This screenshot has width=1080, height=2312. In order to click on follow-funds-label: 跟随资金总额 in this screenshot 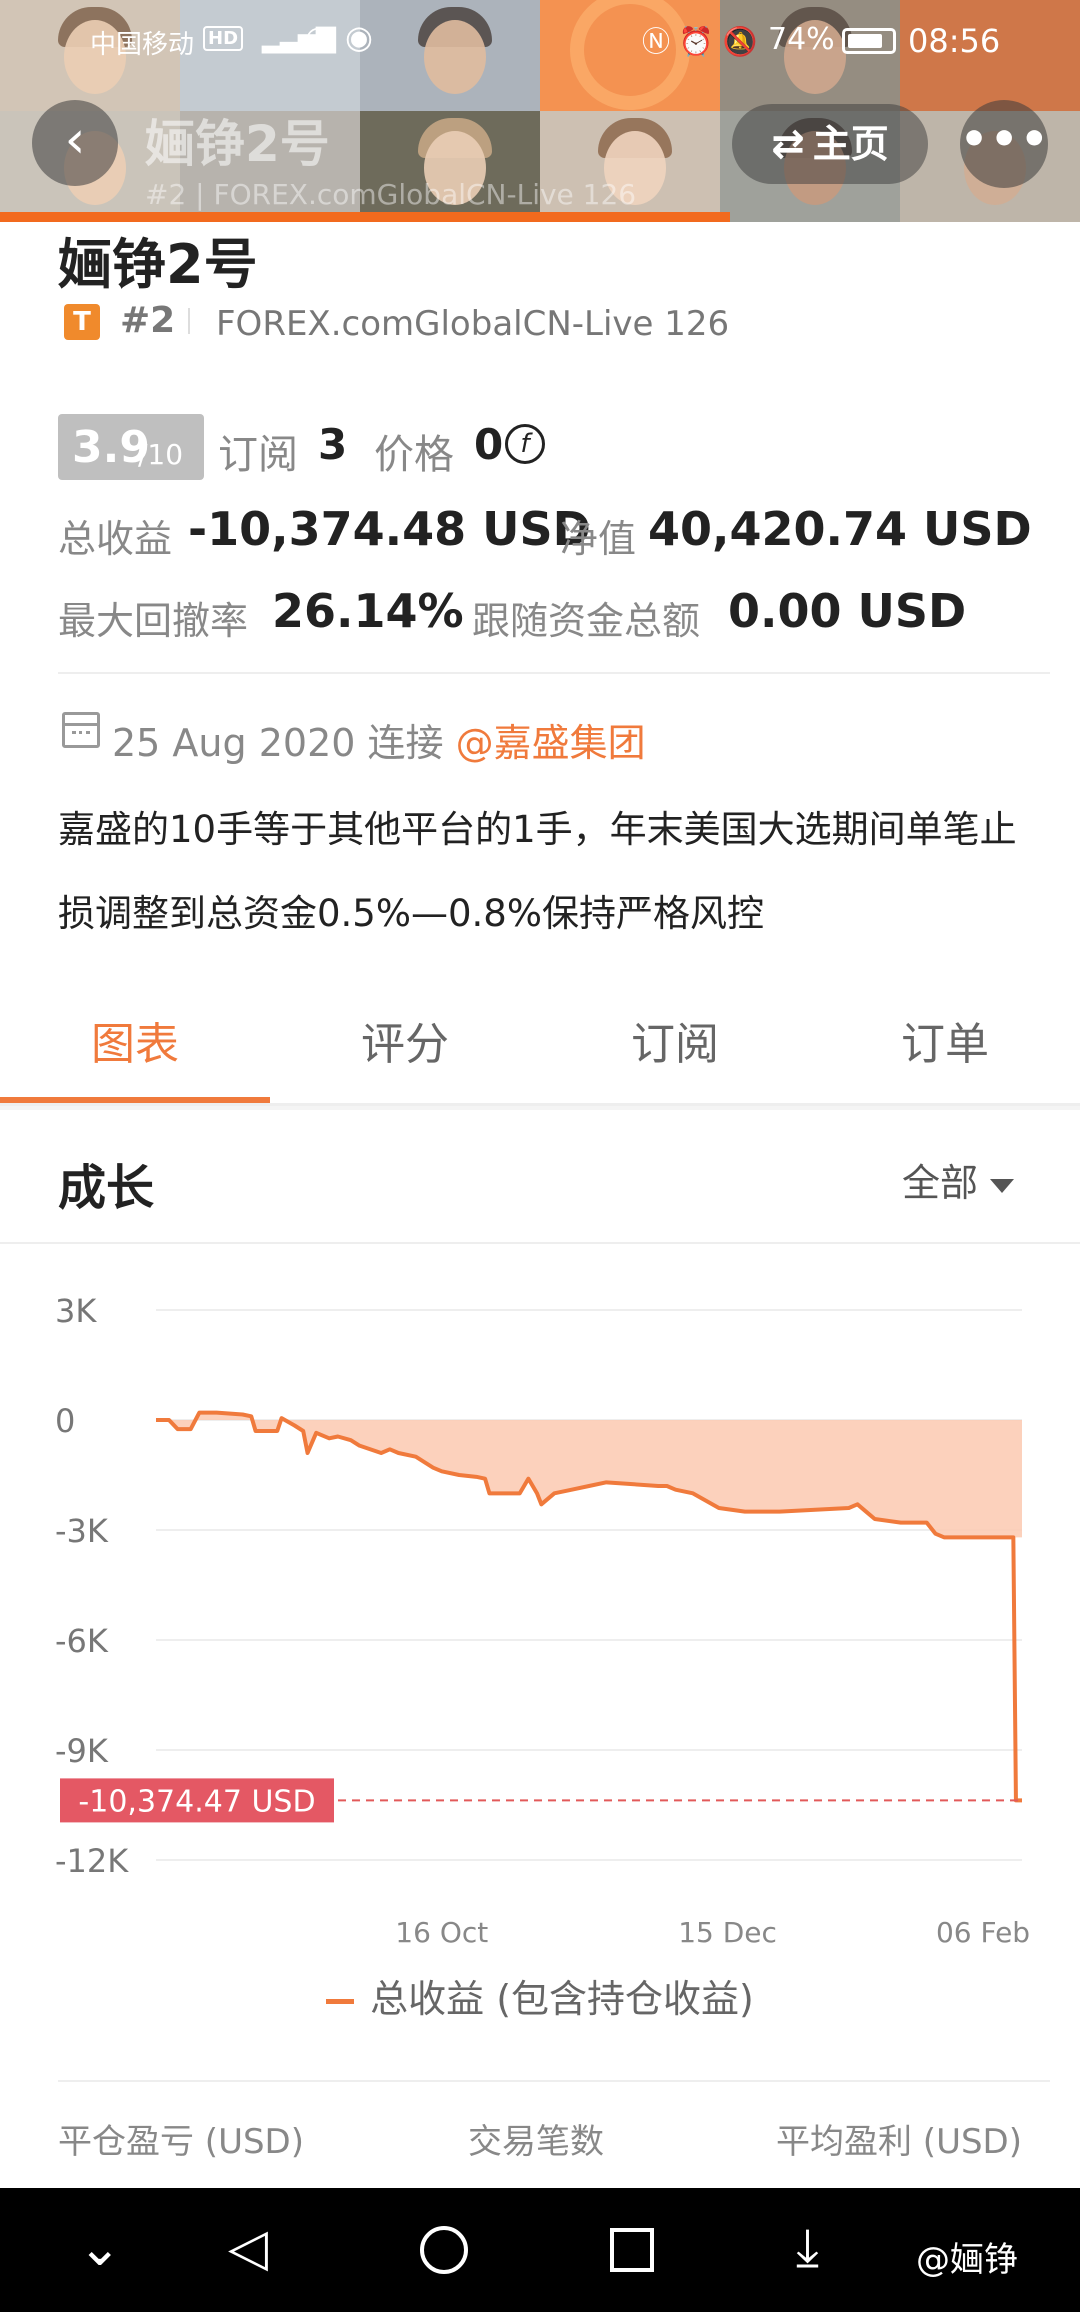, I will do `click(586, 621)`.